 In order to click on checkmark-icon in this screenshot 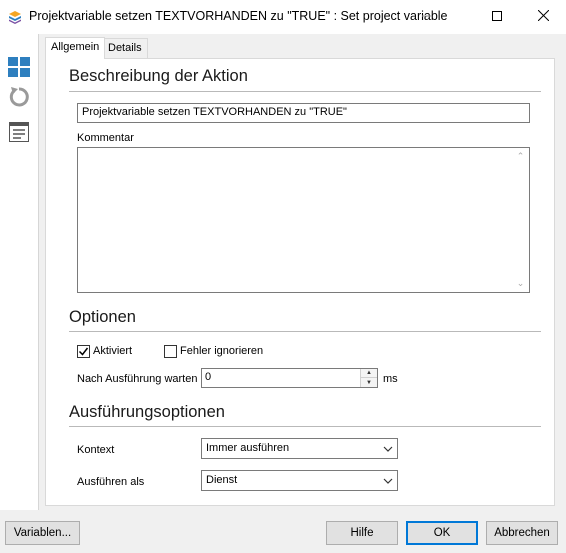, I will do `click(83, 351)`.